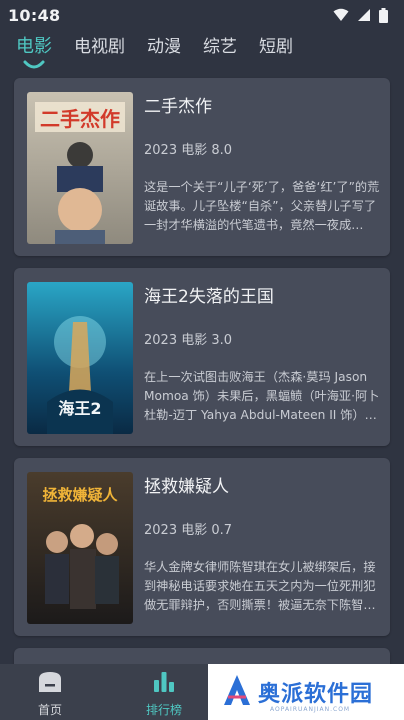 Image resolution: width=404 pixels, height=720 pixels. What do you see at coordinates (237, 692) in the screenshot?
I see `watermark-logo-icon` at bounding box center [237, 692].